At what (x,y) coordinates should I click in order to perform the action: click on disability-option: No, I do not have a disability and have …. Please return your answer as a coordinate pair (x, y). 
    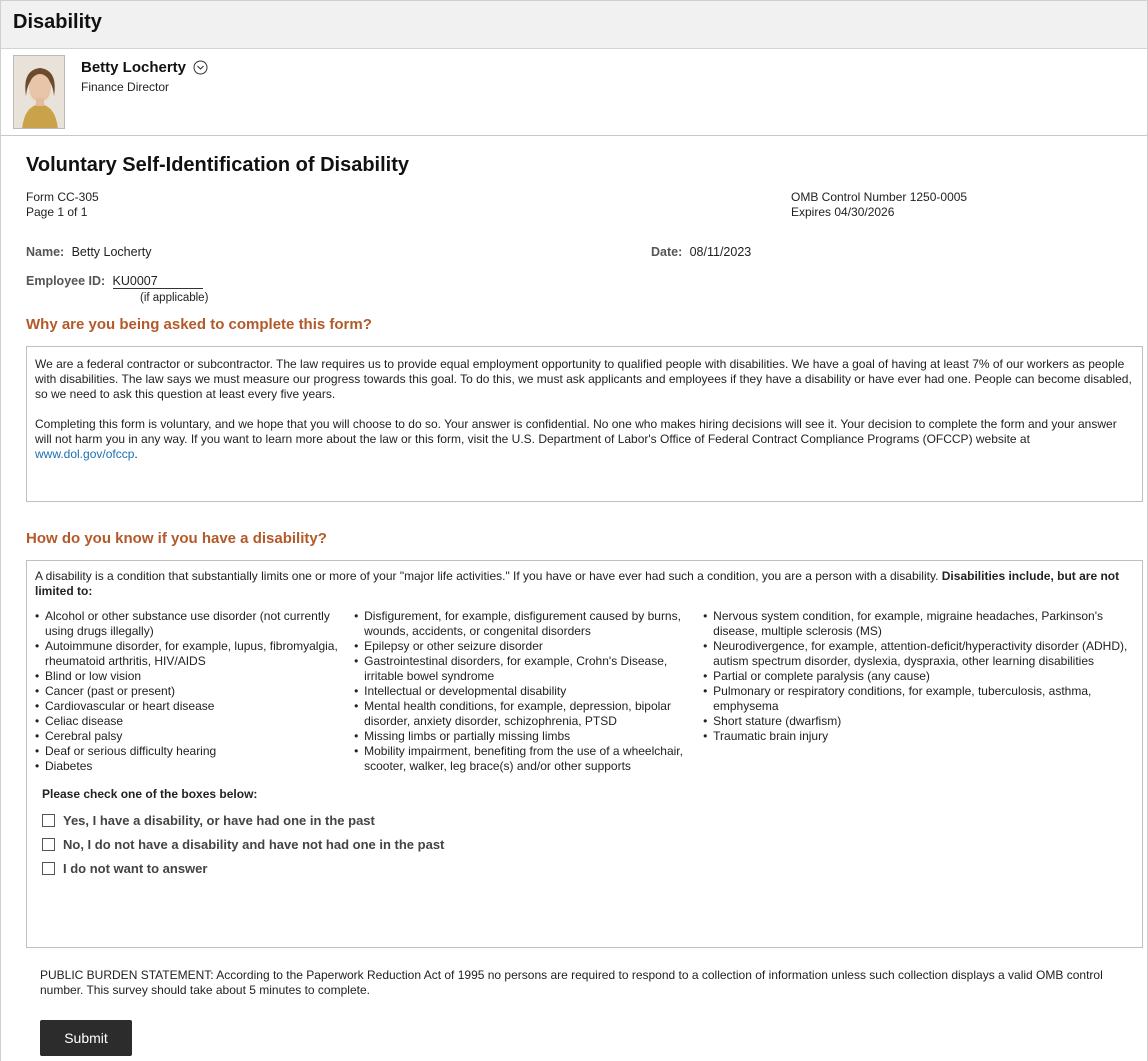
    Looking at the image, I should click on (588, 844).